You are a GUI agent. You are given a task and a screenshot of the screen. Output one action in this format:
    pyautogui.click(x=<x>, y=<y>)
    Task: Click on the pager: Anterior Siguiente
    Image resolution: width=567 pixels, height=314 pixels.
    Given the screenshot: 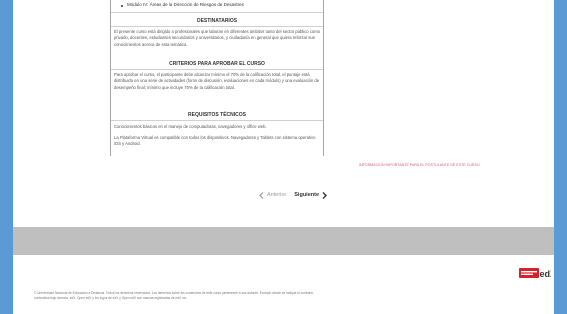 What is the action you would take?
    pyautogui.click(x=293, y=195)
    